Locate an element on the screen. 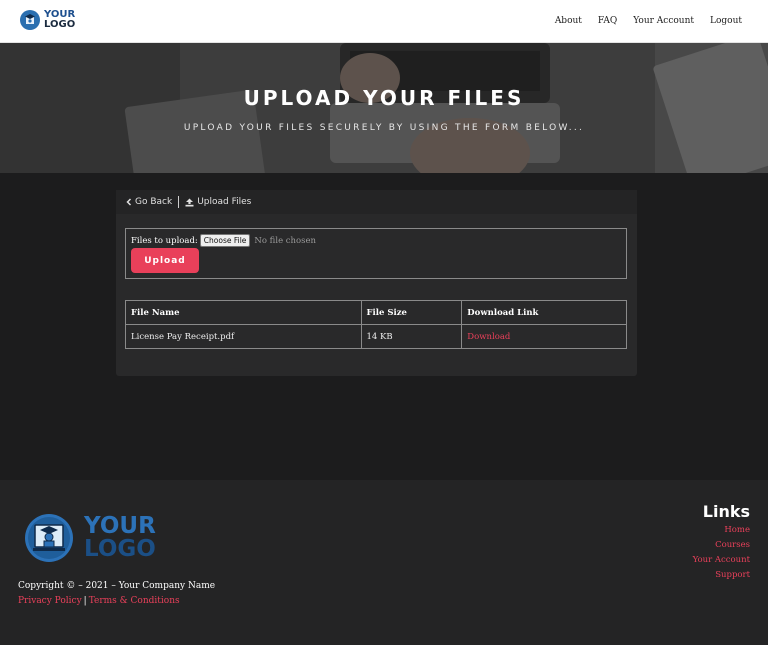 The image size is (768, 645). go-back-label: Go Back is located at coordinates (154, 202).